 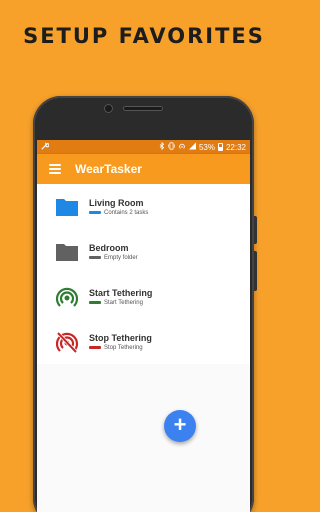 I want to click on add-button: +, so click(x=180, y=426).